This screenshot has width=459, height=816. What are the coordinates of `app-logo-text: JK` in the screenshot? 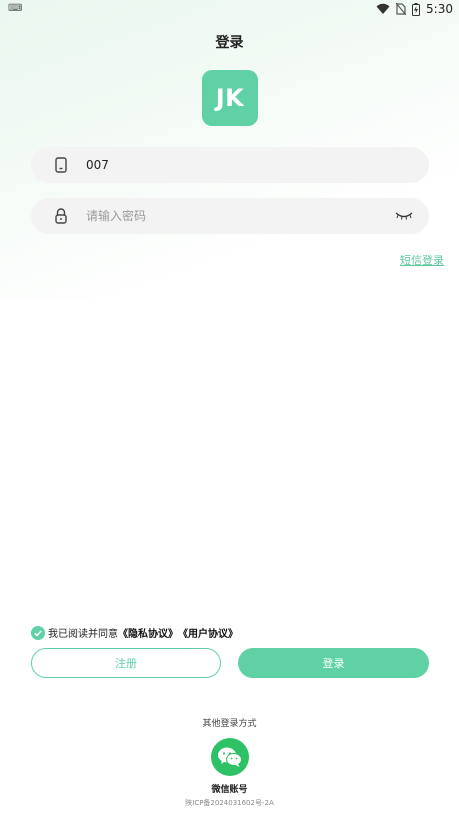 It's located at (230, 98).